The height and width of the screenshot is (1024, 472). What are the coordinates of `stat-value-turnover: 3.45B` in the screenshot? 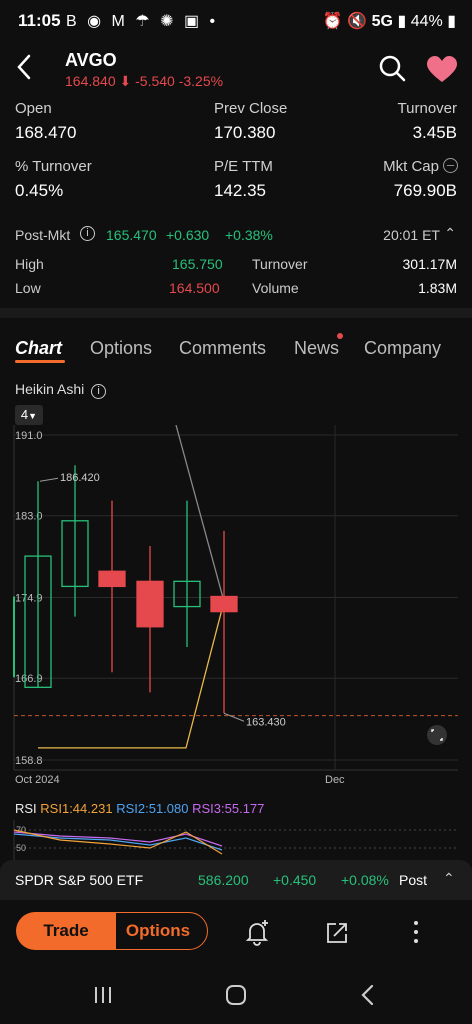 It's located at (434, 132).